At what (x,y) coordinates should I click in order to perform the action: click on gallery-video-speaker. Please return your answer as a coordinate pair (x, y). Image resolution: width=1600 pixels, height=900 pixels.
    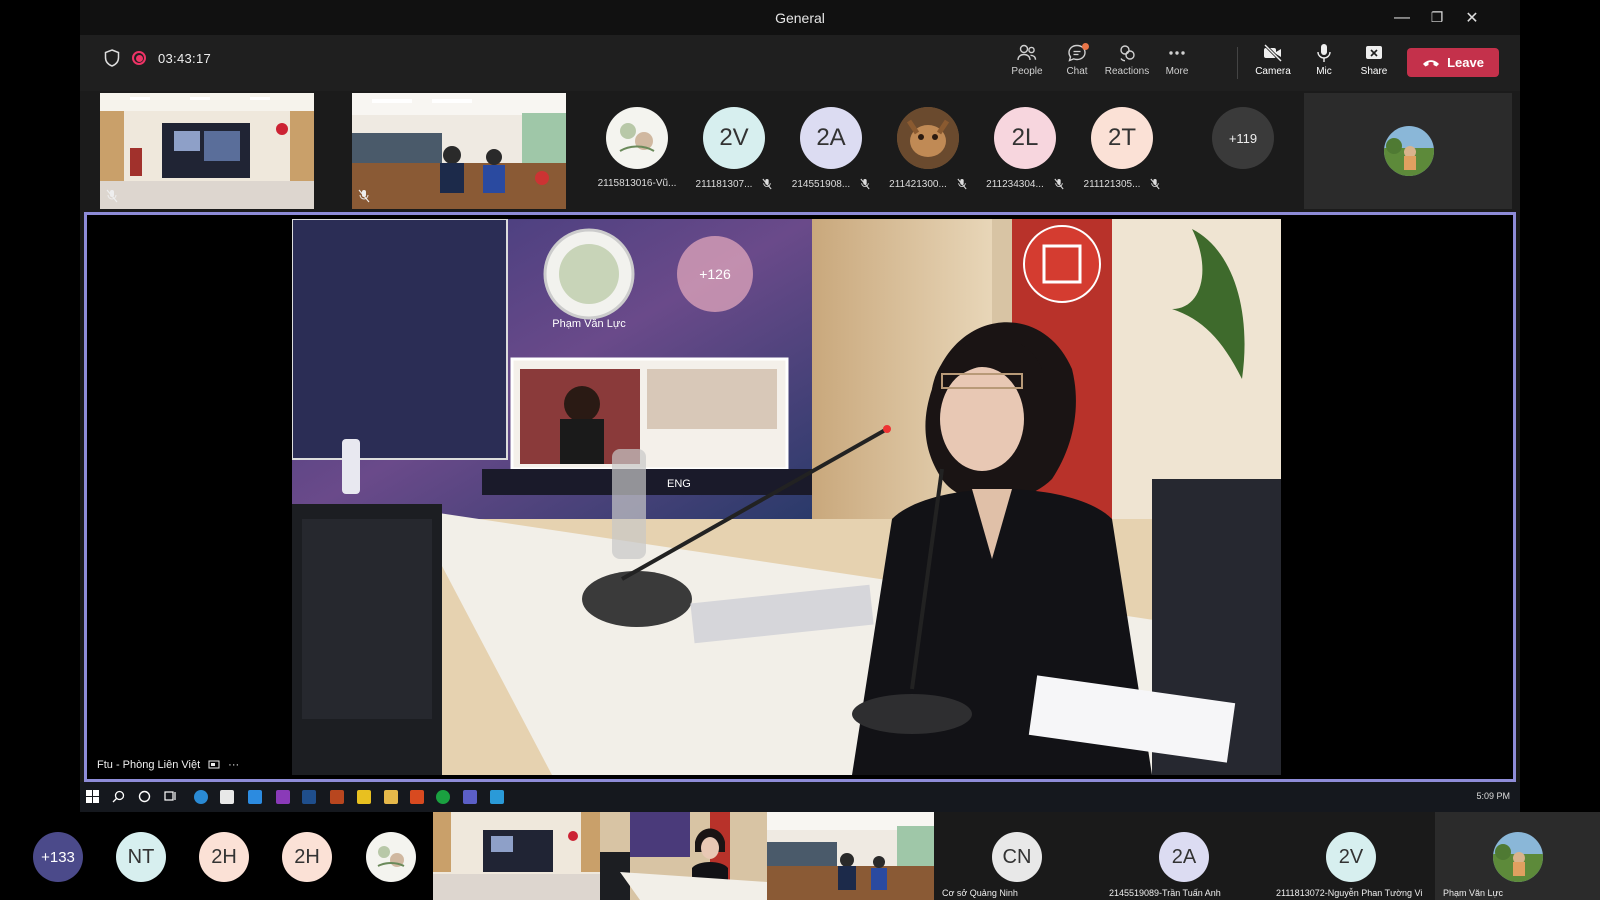
    Looking at the image, I should click on (683, 856).